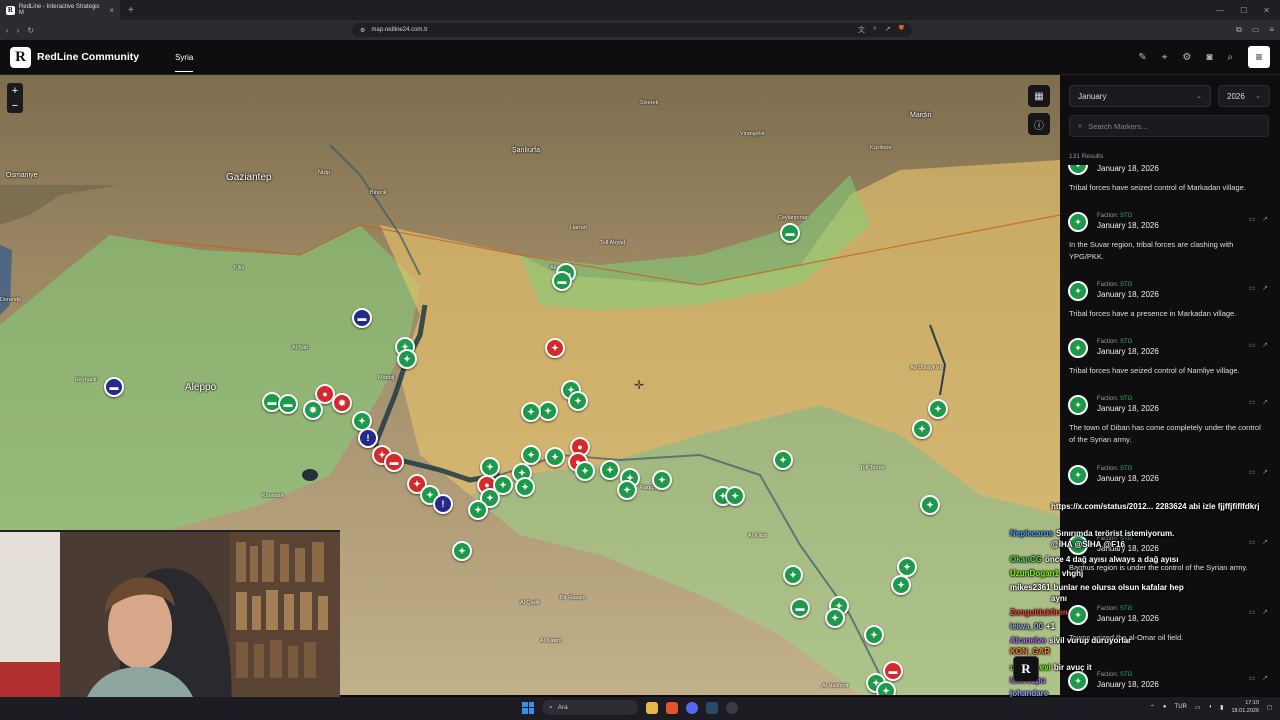 The height and width of the screenshot is (720, 1280). What do you see at coordinates (1245, 707) in the screenshot?
I see `clock: 17:10 18.01.2026` at bounding box center [1245, 707].